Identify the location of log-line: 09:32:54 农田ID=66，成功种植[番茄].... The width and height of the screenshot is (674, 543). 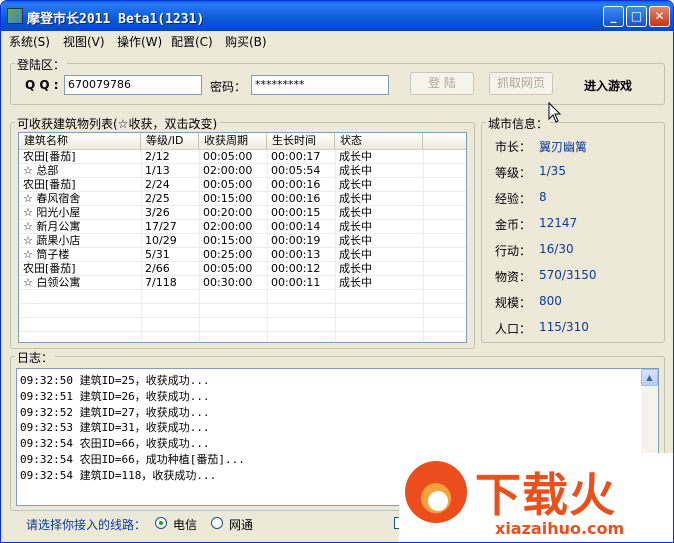
(132, 459).